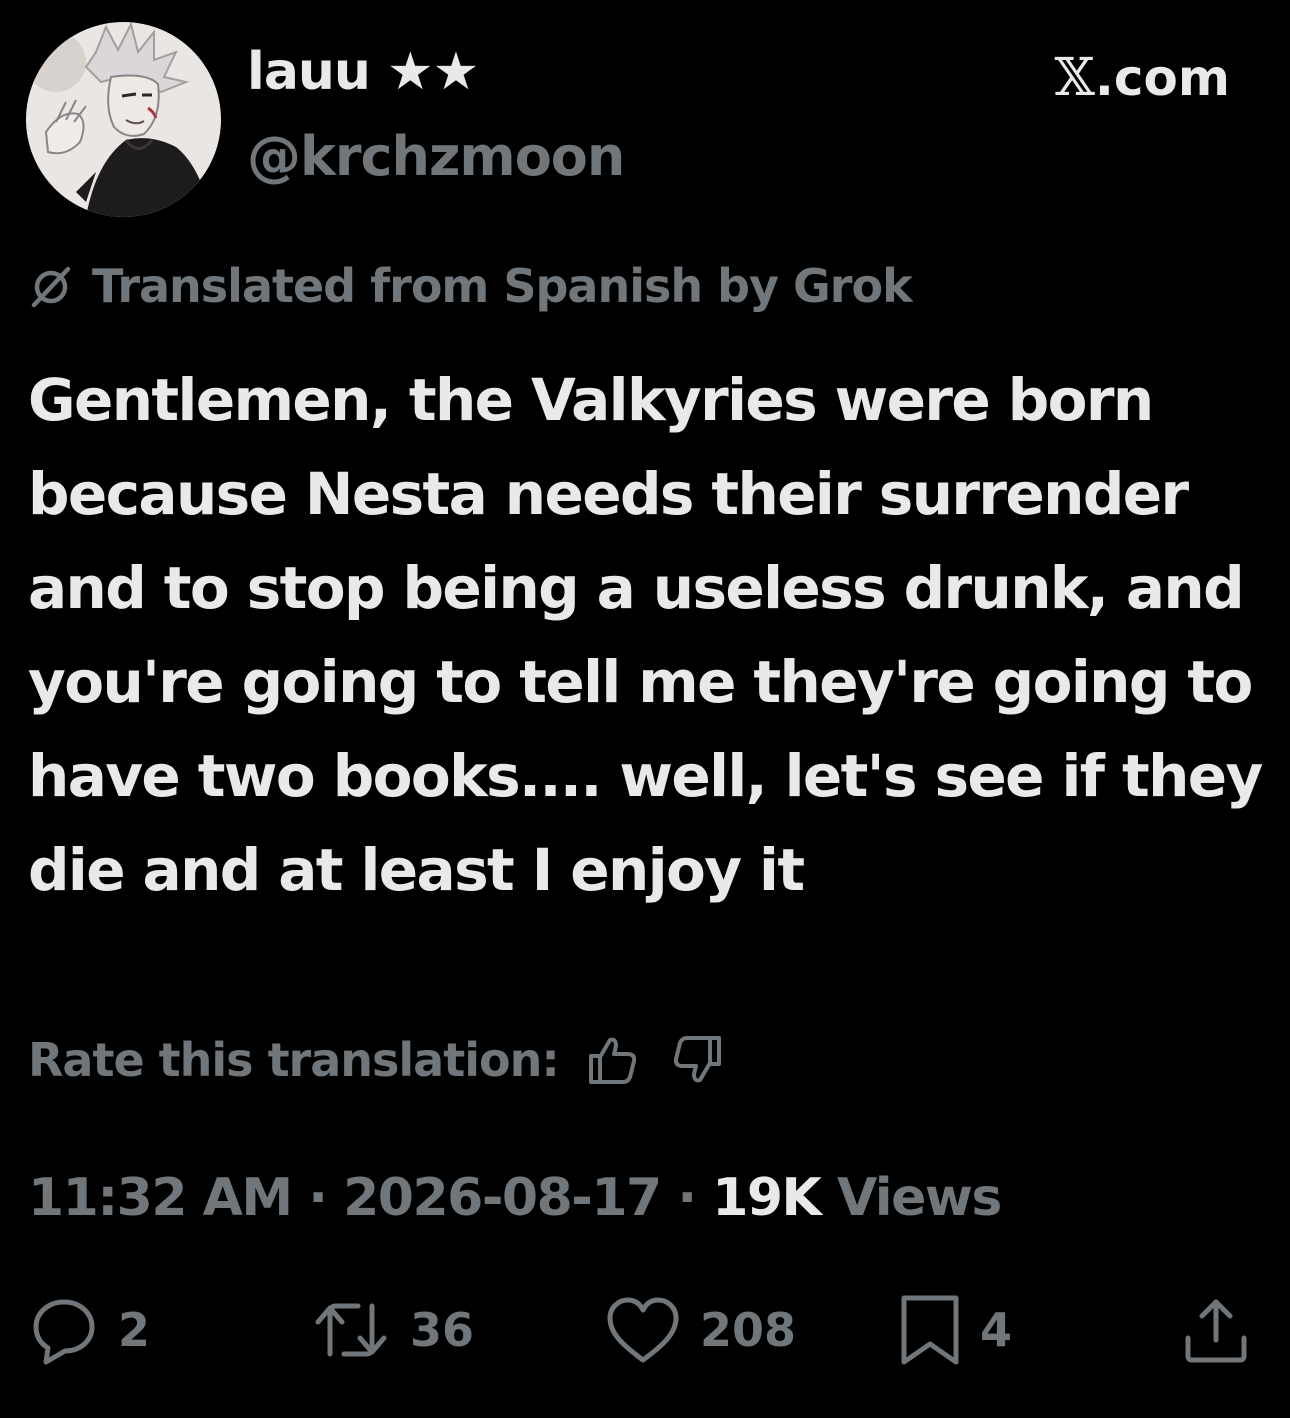 This screenshot has width=1290, height=1418. I want to click on reply-count: 2, so click(134, 1330).